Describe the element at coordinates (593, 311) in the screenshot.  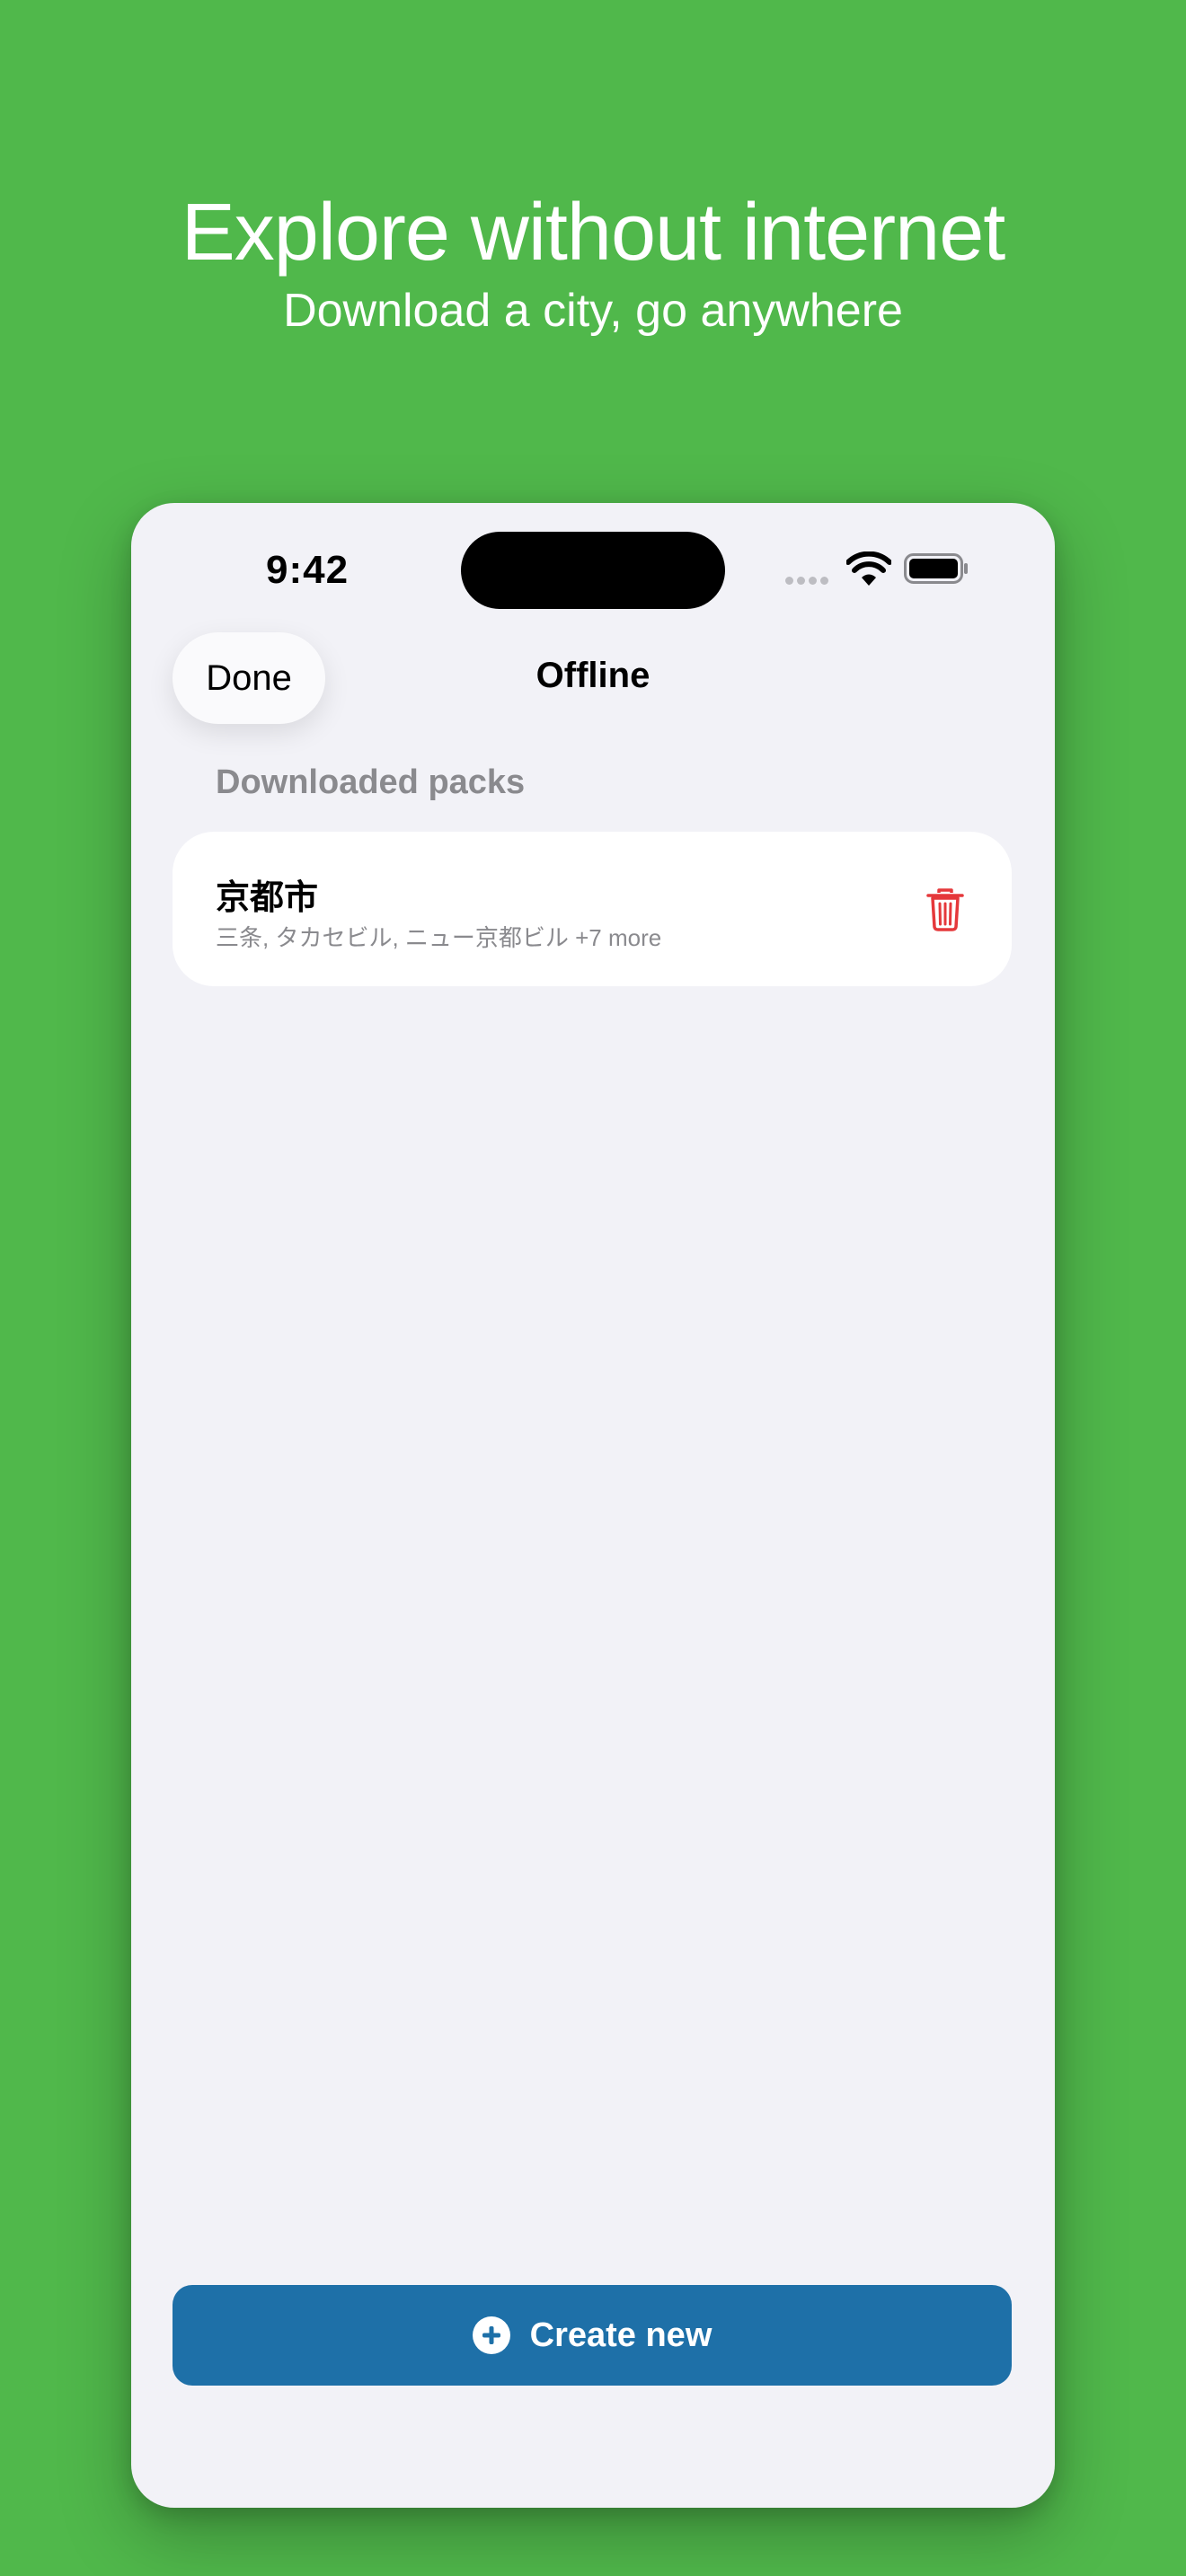
I see `promo-subtitle: Download a city, go anywhere` at that location.